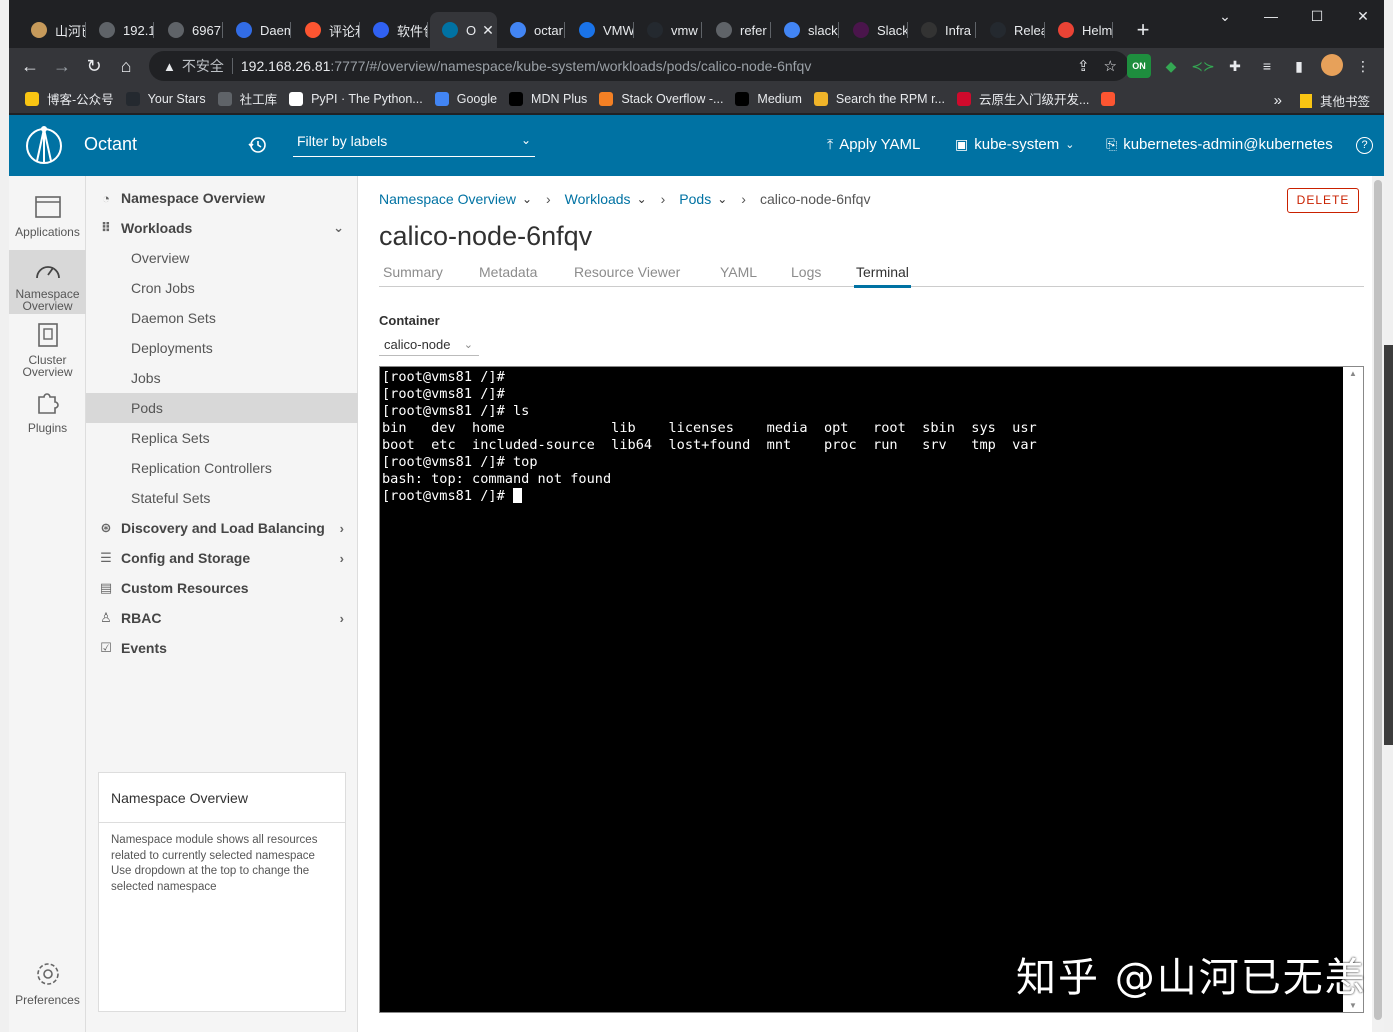  Describe the element at coordinates (600, 30) in the screenshot. I see `browser-tab: VMW` at that location.